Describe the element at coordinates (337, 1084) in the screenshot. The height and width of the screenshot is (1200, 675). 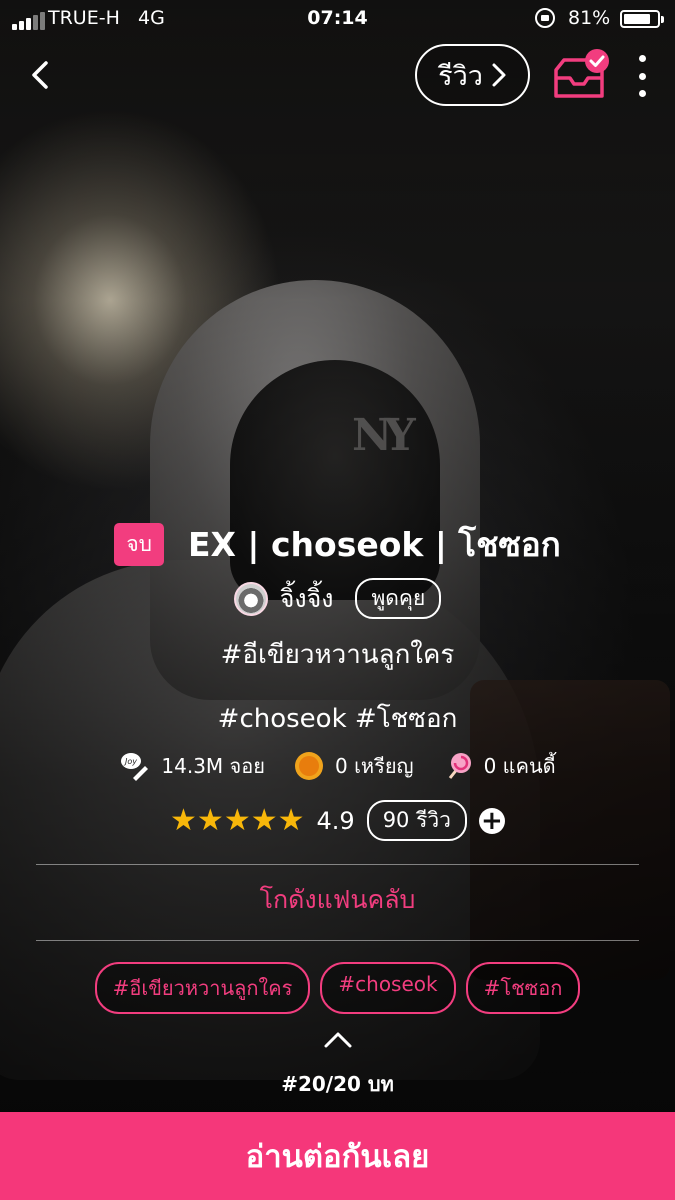
I see `chapter-count: #20/20 บท` at that location.